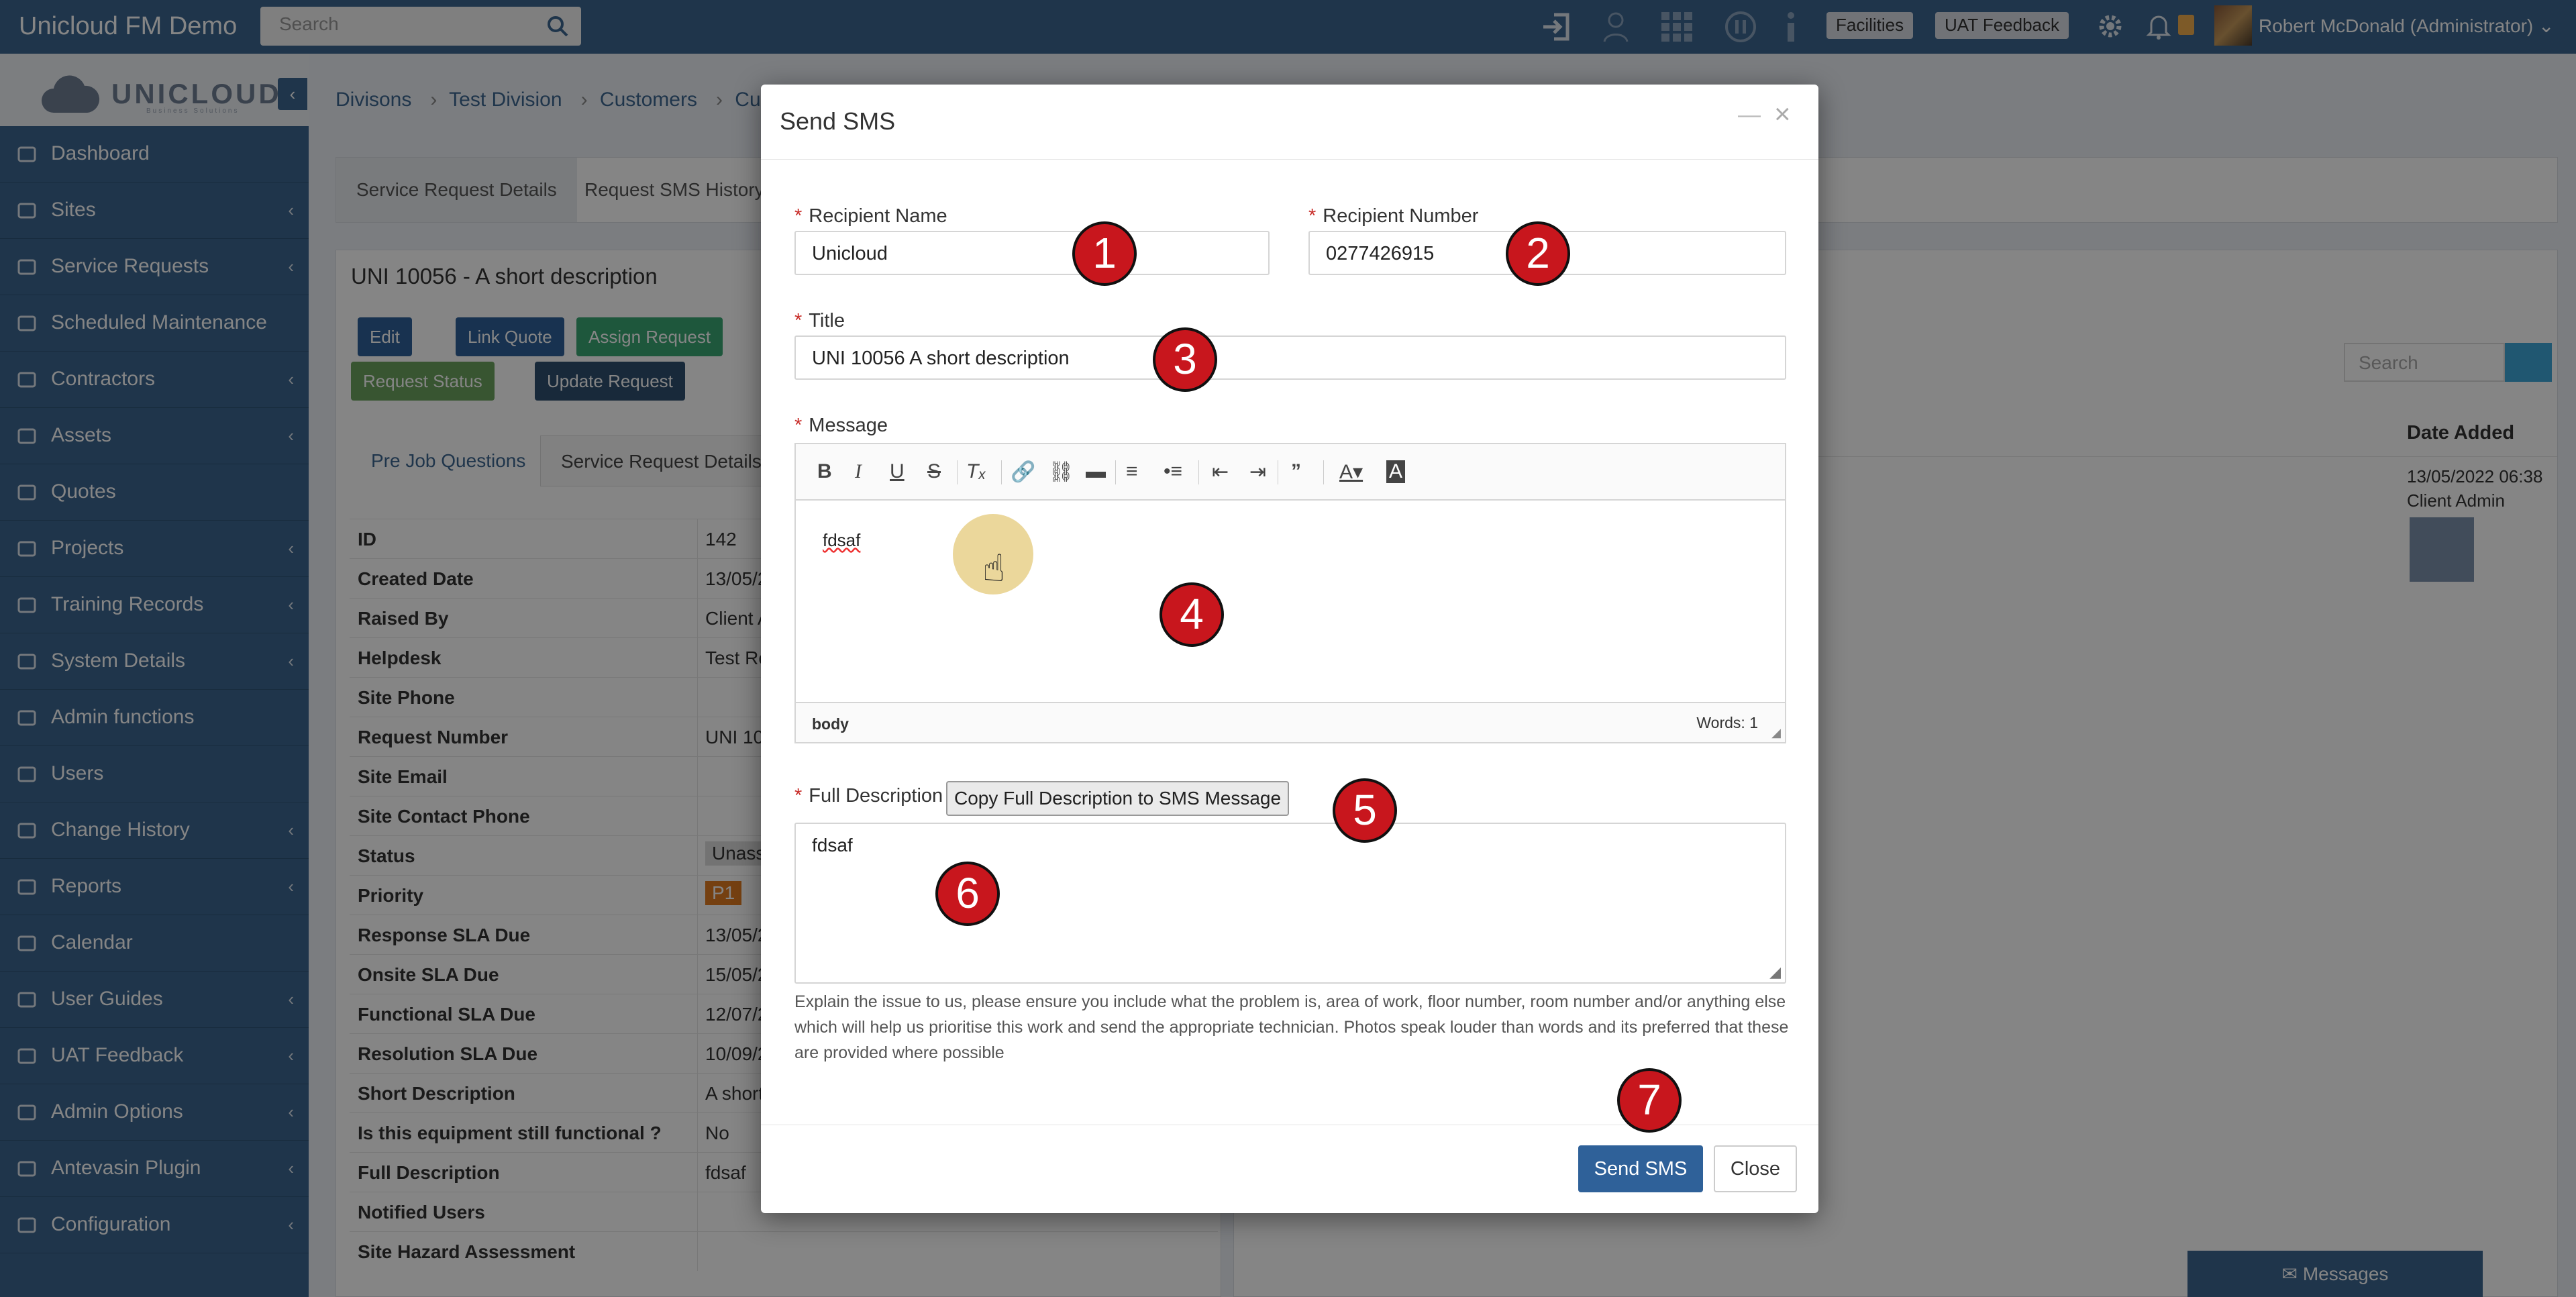  I want to click on horizontal-rule-icon: ▬, so click(1096, 472).